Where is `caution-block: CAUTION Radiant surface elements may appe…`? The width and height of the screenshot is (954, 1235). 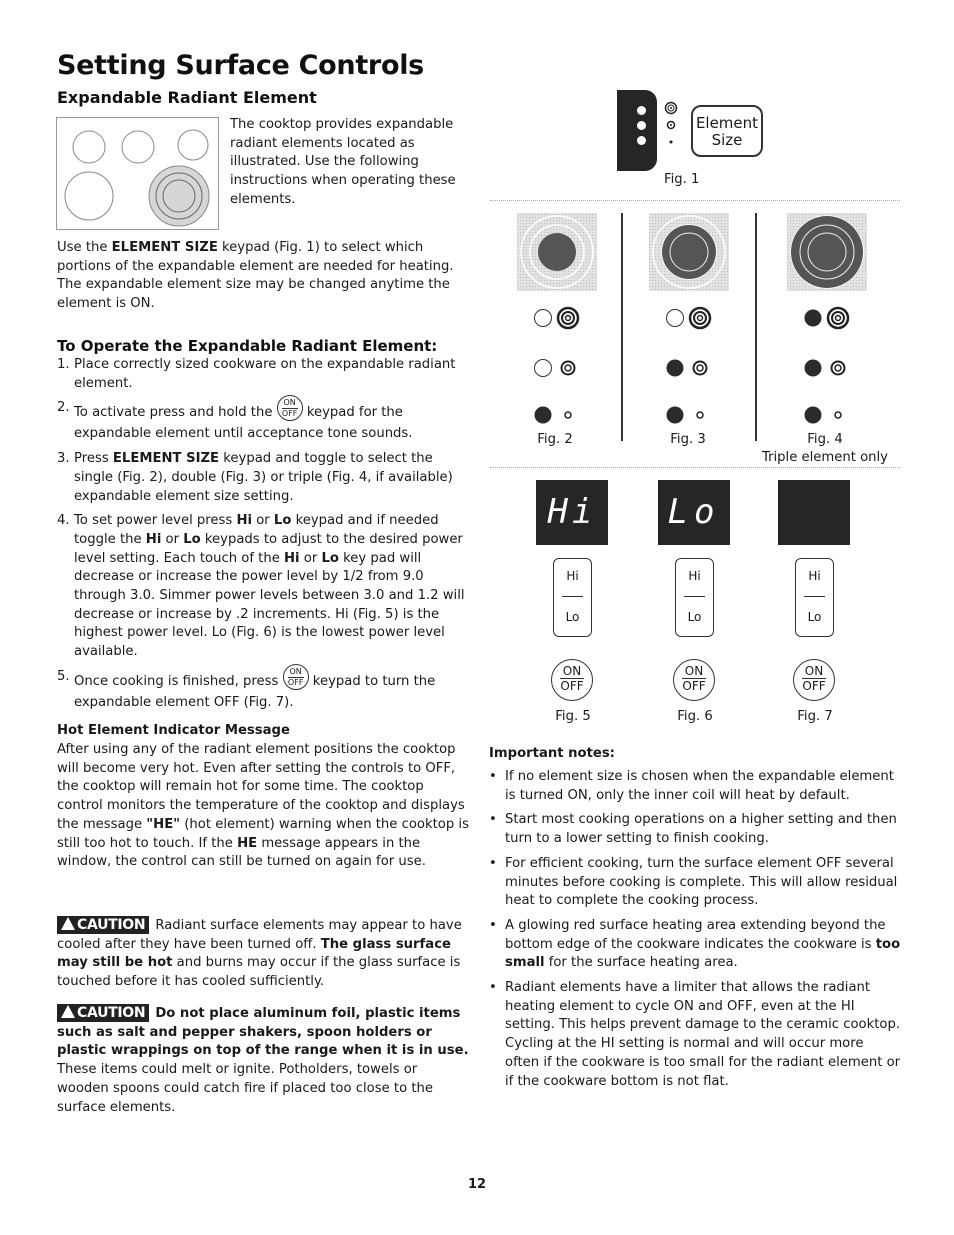 caution-block: CAUTION Radiant surface elements may appe… is located at coordinates (259, 953).